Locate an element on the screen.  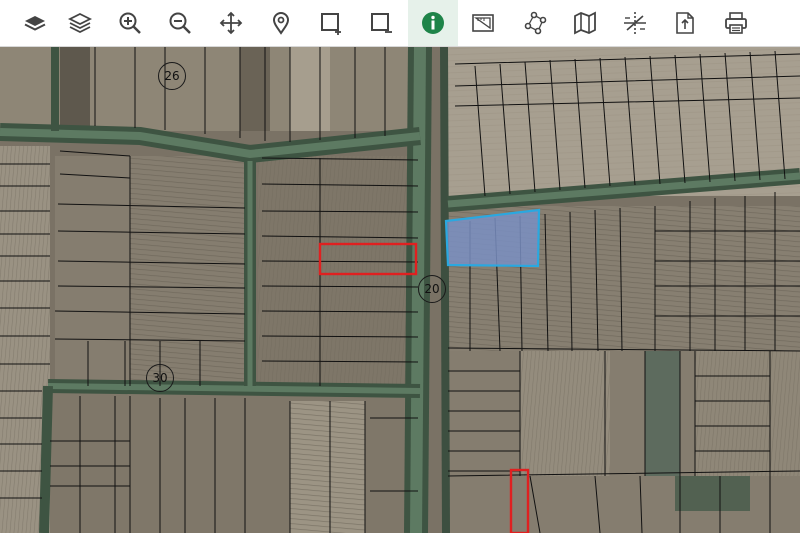
base-map-button is located at coordinates (585, 23).